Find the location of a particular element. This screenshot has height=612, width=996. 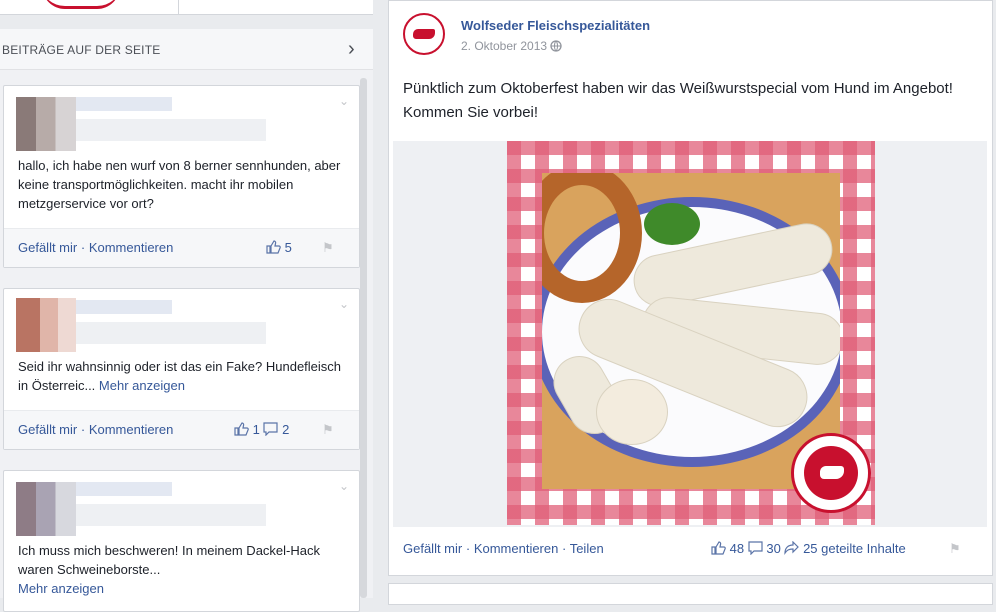

engagement-counts: 1 2 is located at coordinates (261, 429).